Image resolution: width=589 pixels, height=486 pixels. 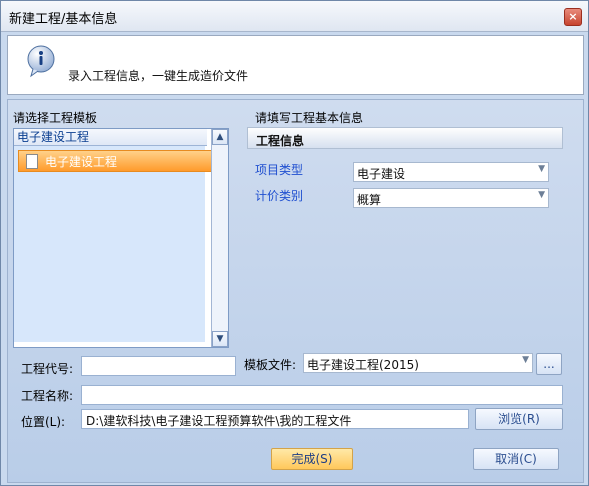 I want to click on project-name-label: 工程名称:, so click(x=47, y=396).